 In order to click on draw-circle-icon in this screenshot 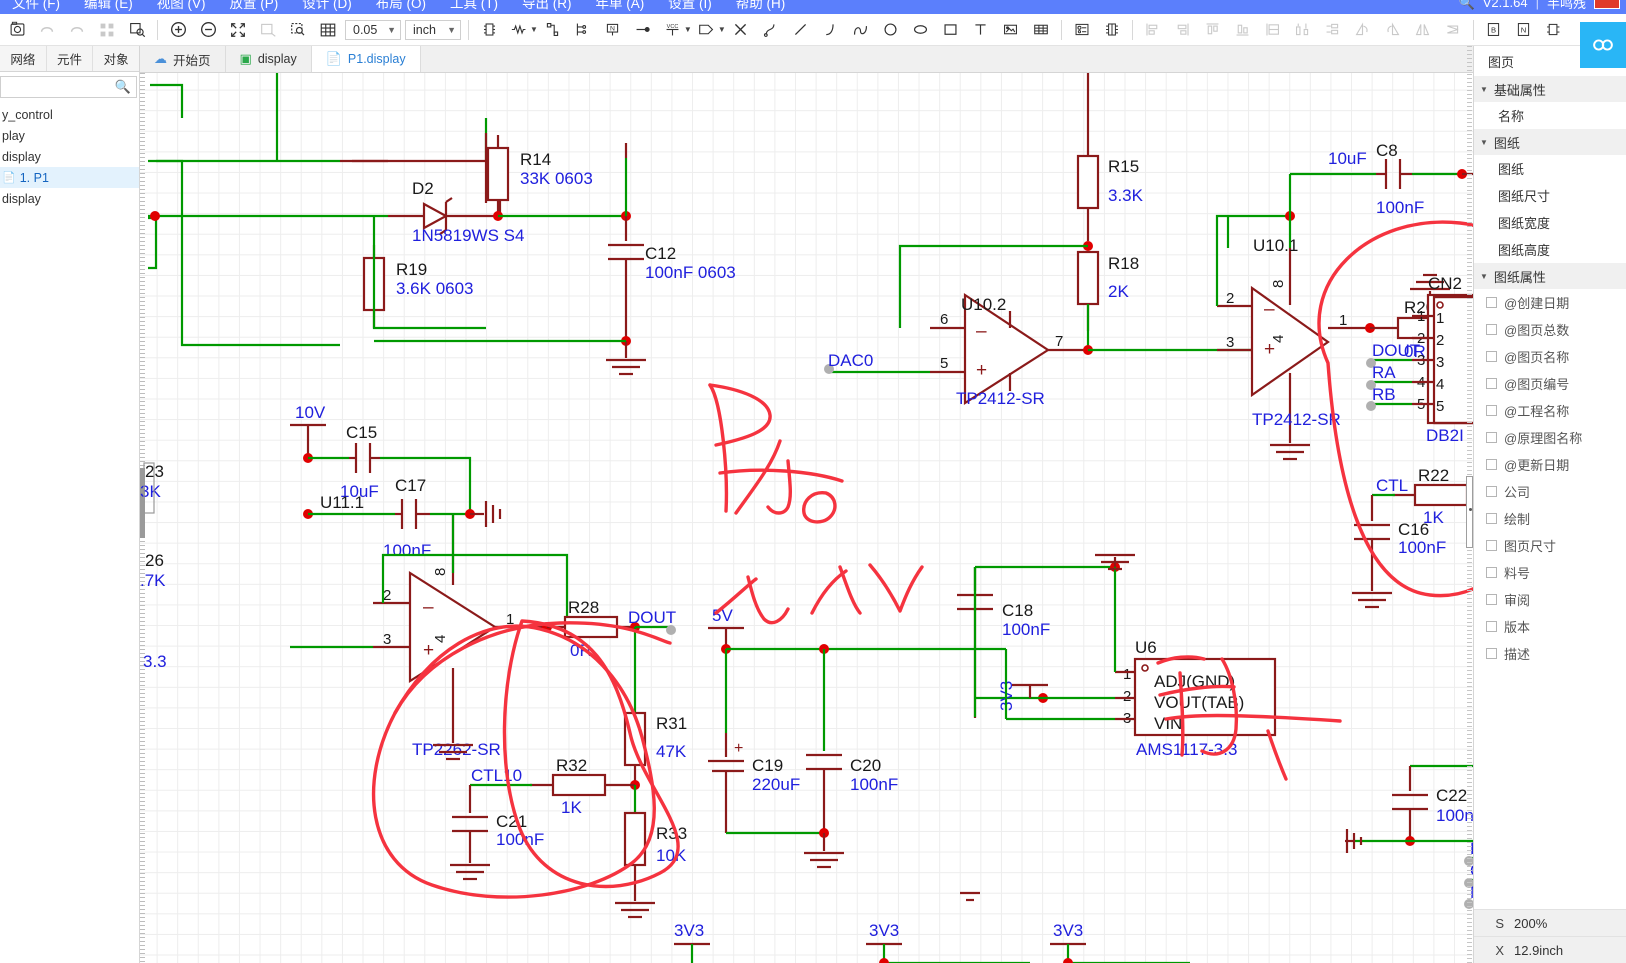, I will do `click(891, 30)`.